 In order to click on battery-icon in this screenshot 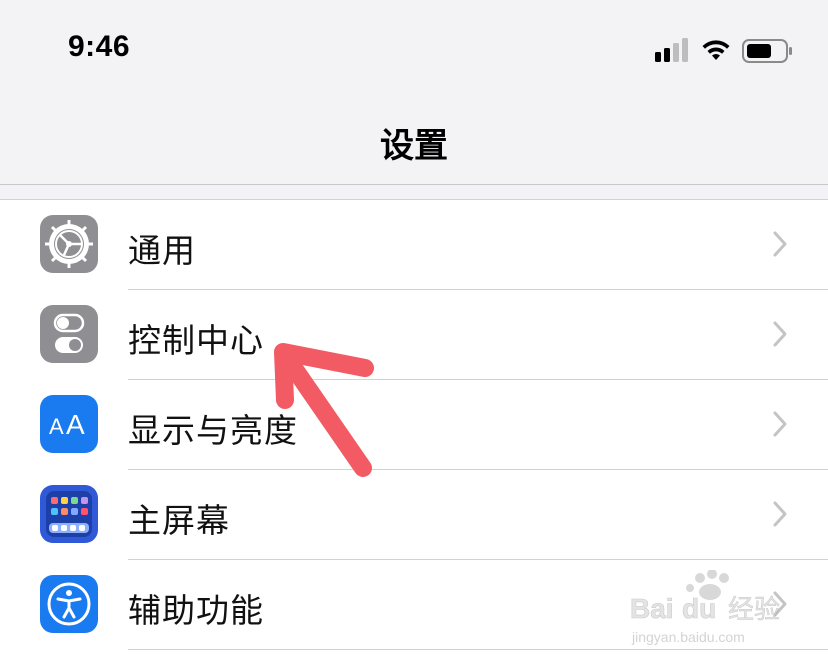, I will do `click(767, 51)`.